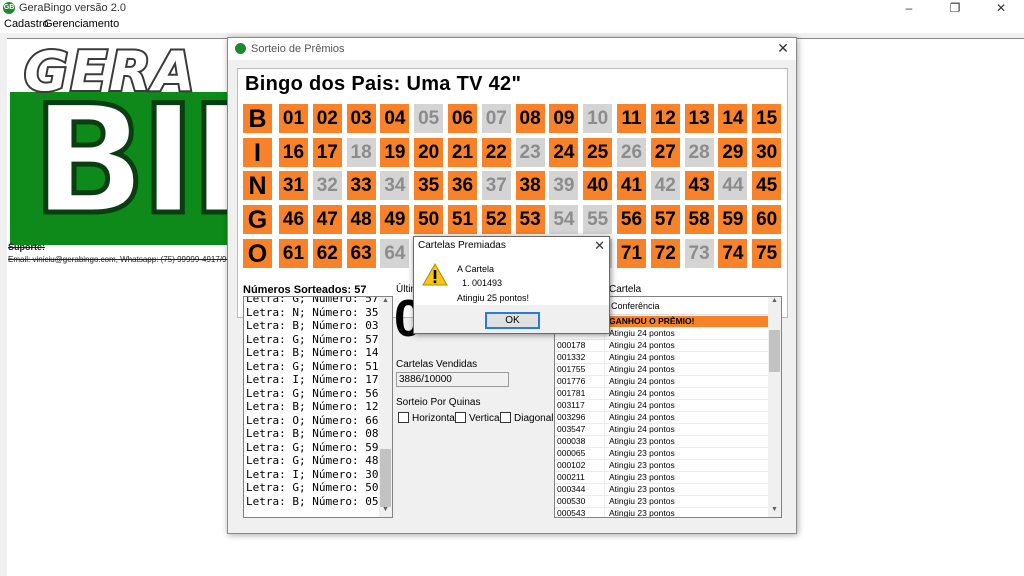 The height and width of the screenshot is (576, 1024). Describe the element at coordinates (81, 24) in the screenshot. I see `menu-gerenciamento: Gerenciamento` at that location.